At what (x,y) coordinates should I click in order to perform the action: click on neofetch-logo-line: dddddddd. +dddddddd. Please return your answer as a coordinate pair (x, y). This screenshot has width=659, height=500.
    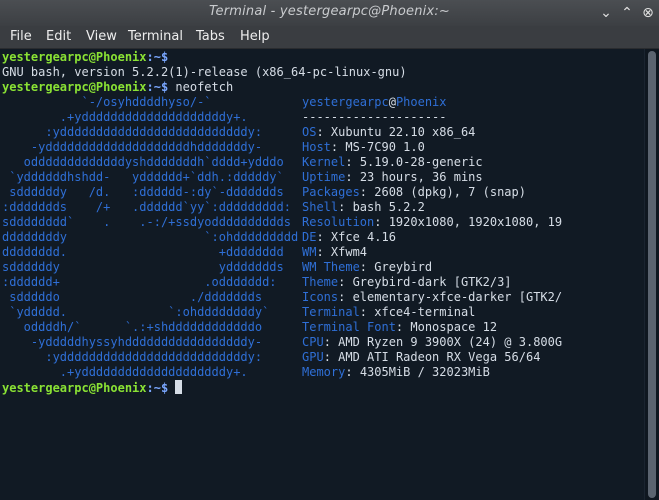
    Looking at the image, I should click on (143, 252).